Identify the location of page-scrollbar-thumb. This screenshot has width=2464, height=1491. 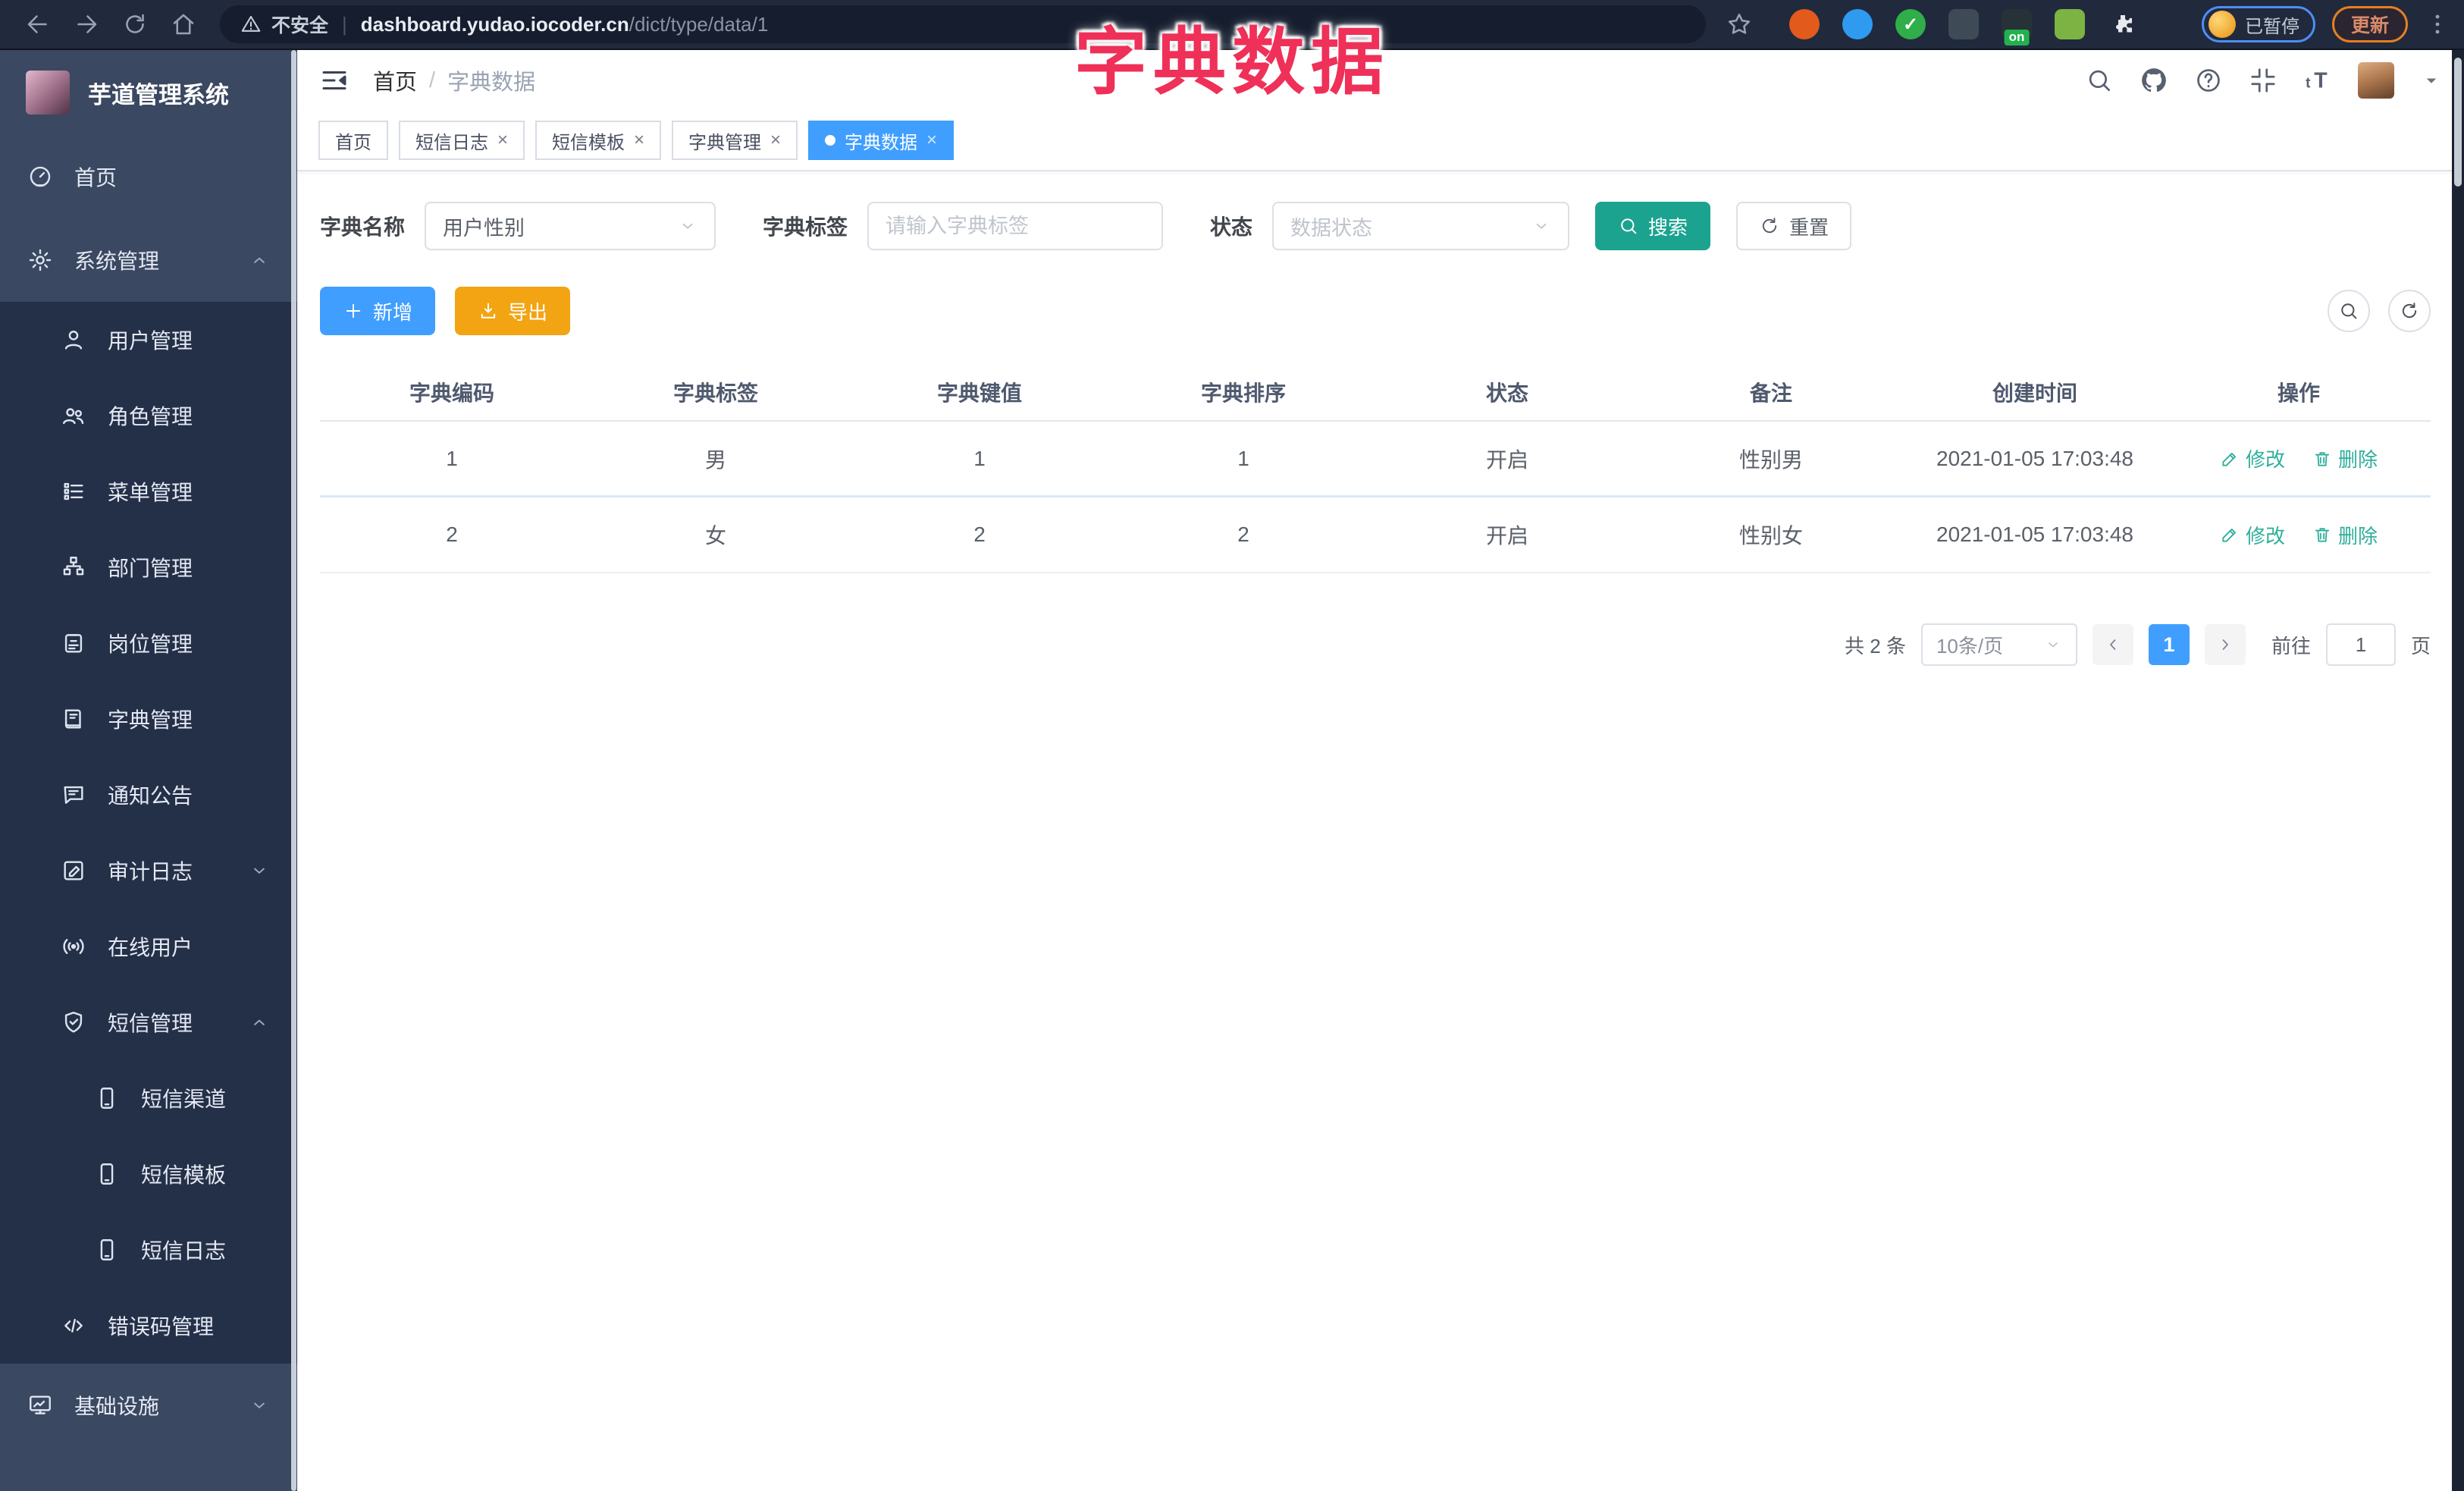
(2458, 122).